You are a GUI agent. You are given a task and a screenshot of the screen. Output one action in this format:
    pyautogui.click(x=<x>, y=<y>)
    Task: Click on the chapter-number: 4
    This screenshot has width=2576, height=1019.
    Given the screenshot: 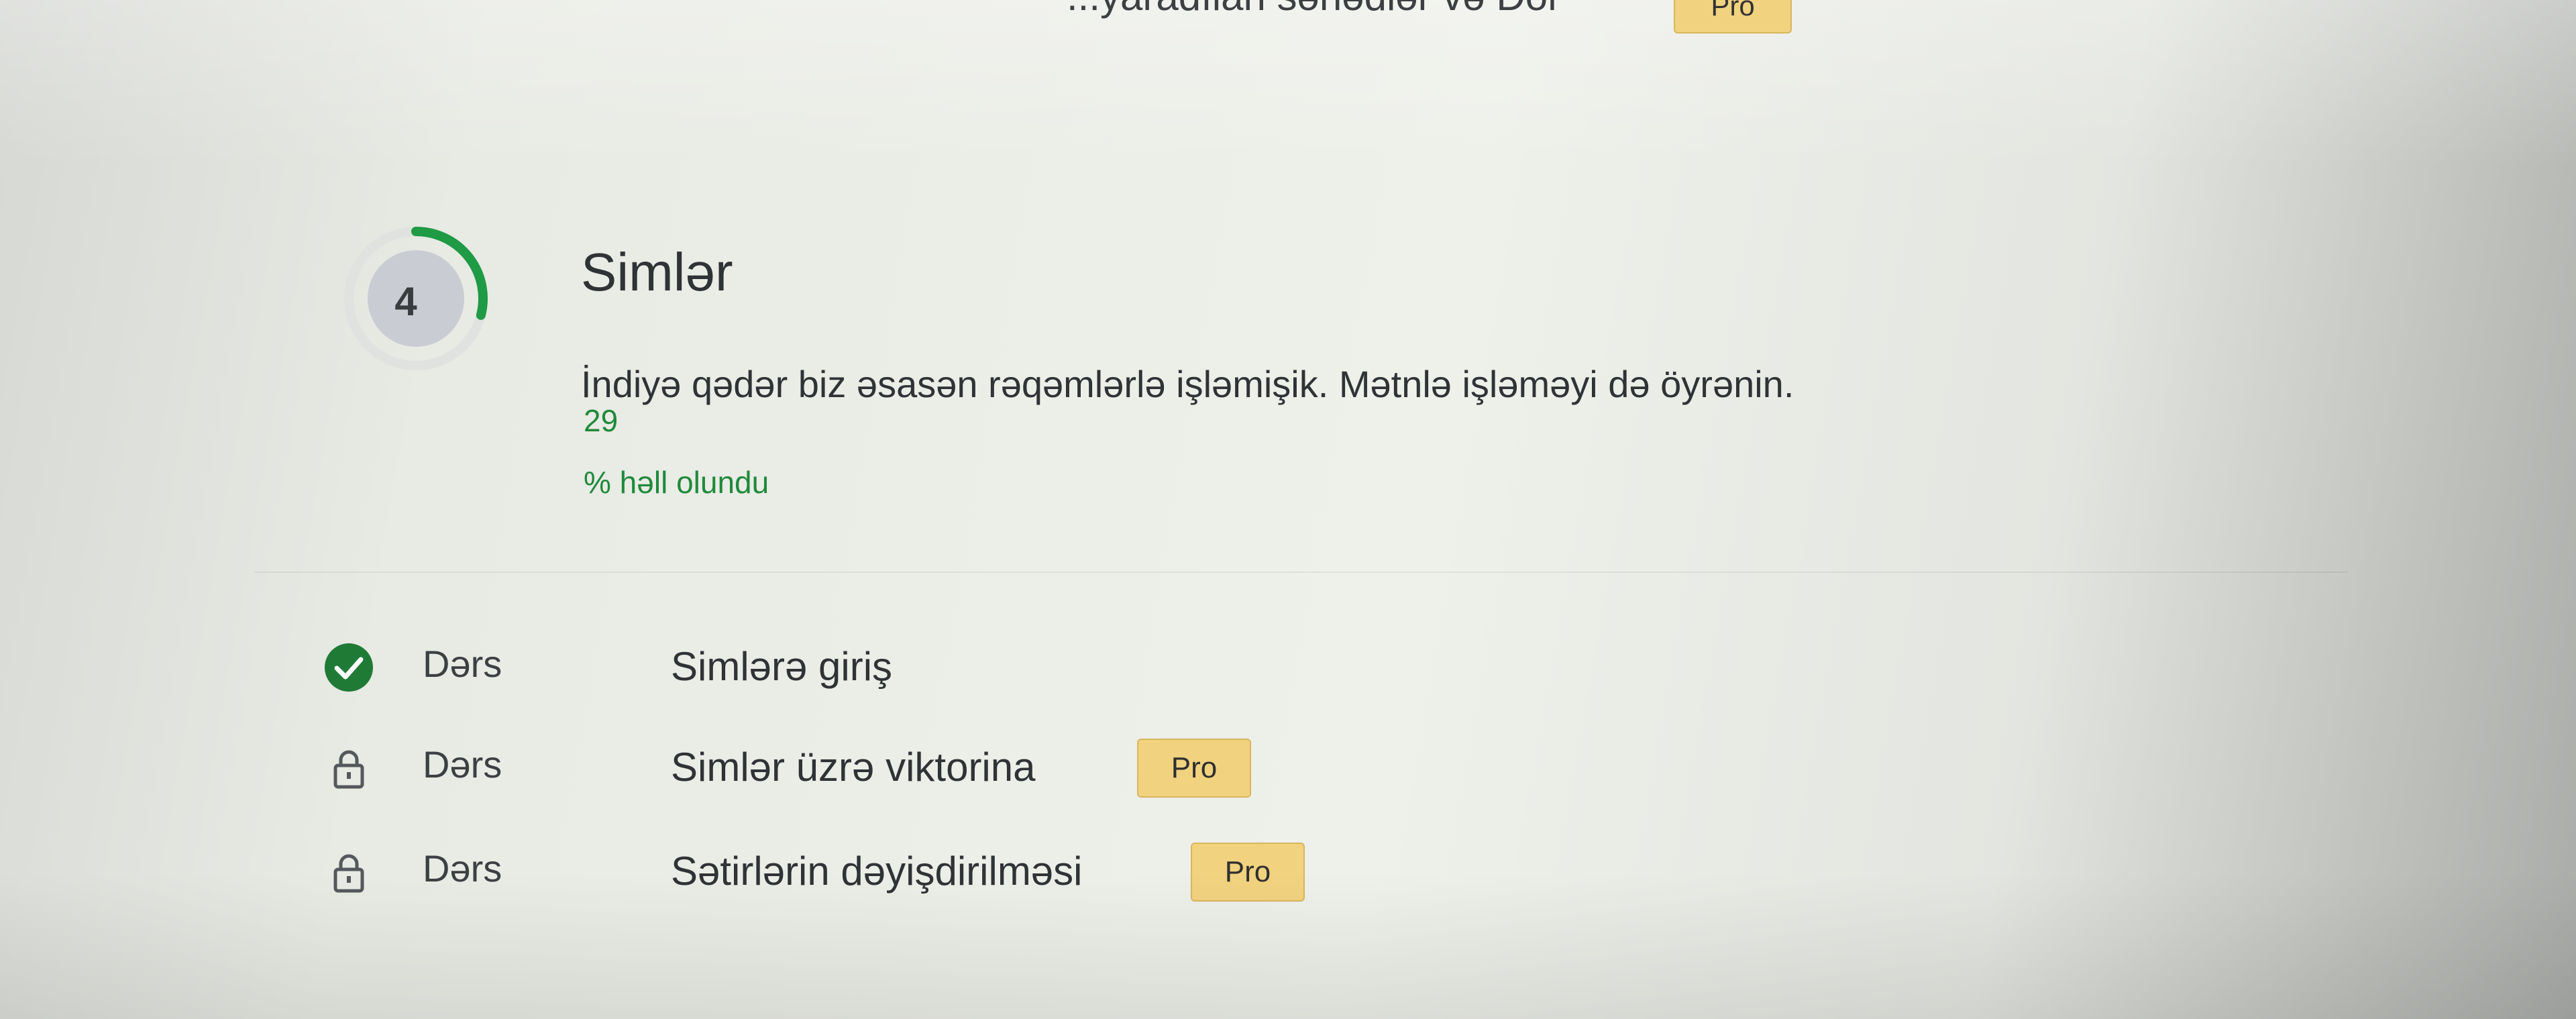 What is the action you would take?
    pyautogui.click(x=405, y=301)
    